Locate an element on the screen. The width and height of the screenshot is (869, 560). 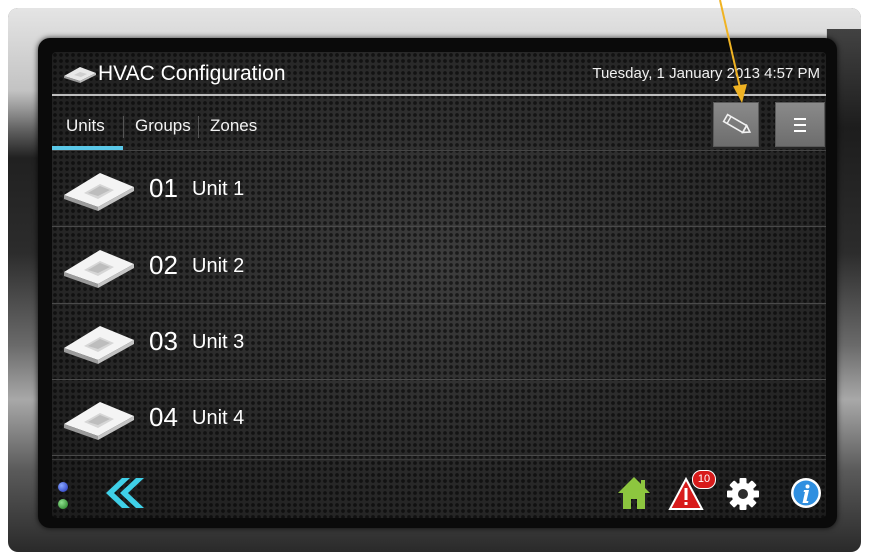
list-item: 01 Unit 1 is located at coordinates (439, 189).